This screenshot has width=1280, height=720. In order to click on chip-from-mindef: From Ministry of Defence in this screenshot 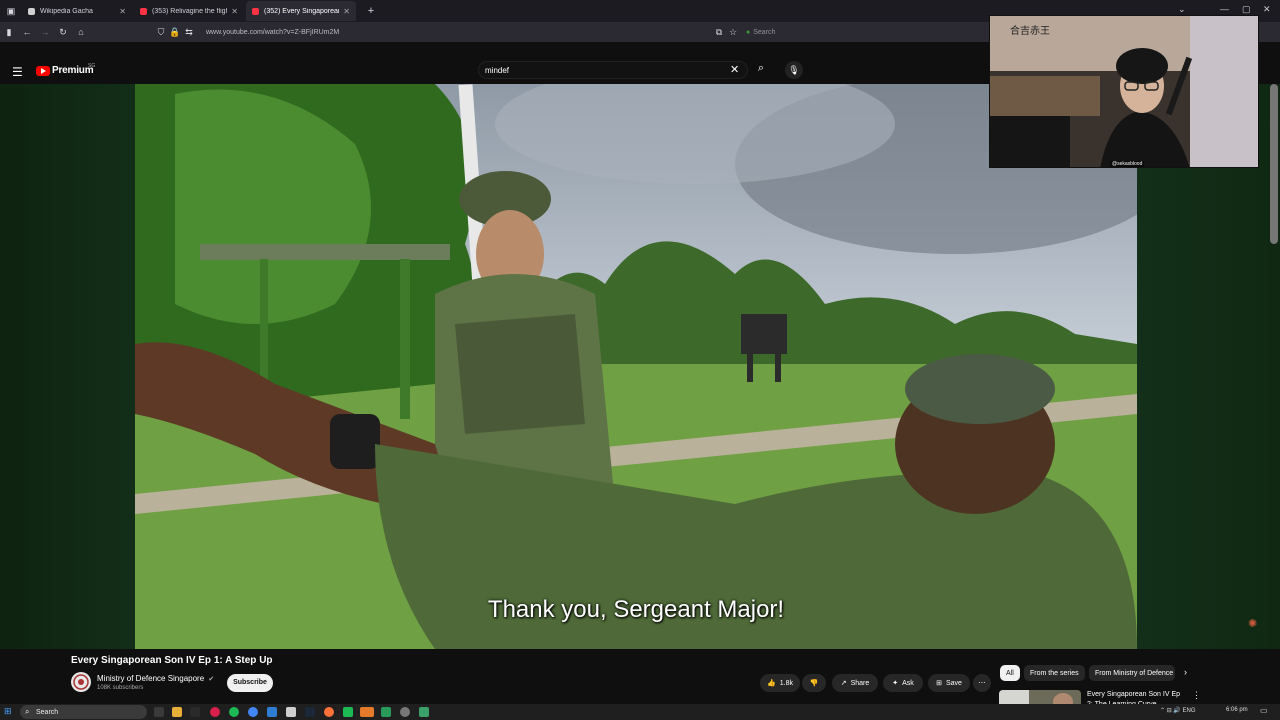, I will do `click(1132, 673)`.